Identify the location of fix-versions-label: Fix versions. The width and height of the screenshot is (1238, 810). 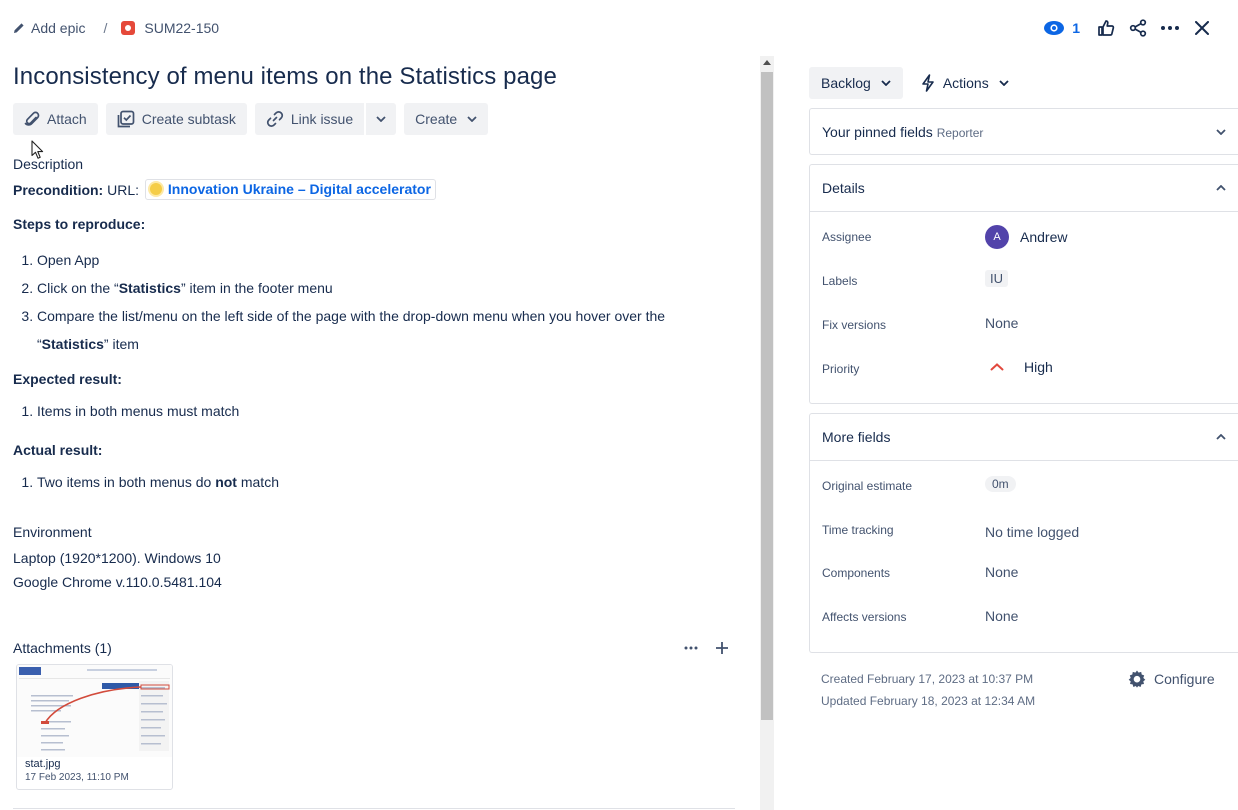
(854, 325).